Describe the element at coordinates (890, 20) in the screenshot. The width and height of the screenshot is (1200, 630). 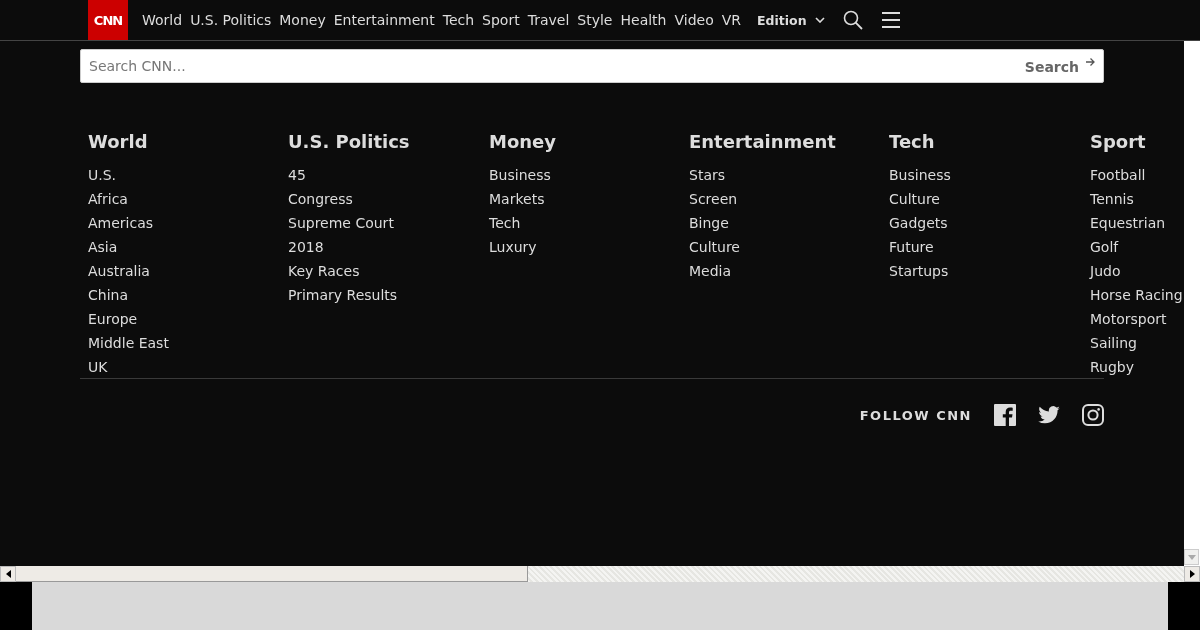
I see `menu-icon` at that location.